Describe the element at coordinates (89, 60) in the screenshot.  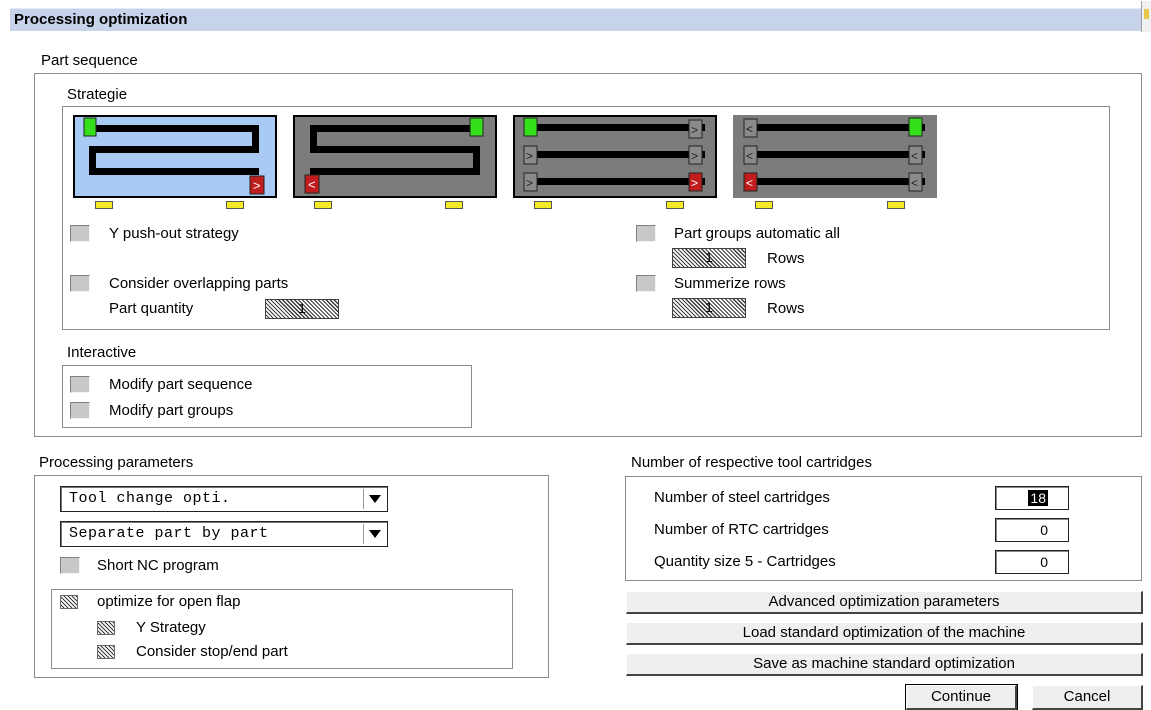
I see `part-sequence-heading: Part sequence` at that location.